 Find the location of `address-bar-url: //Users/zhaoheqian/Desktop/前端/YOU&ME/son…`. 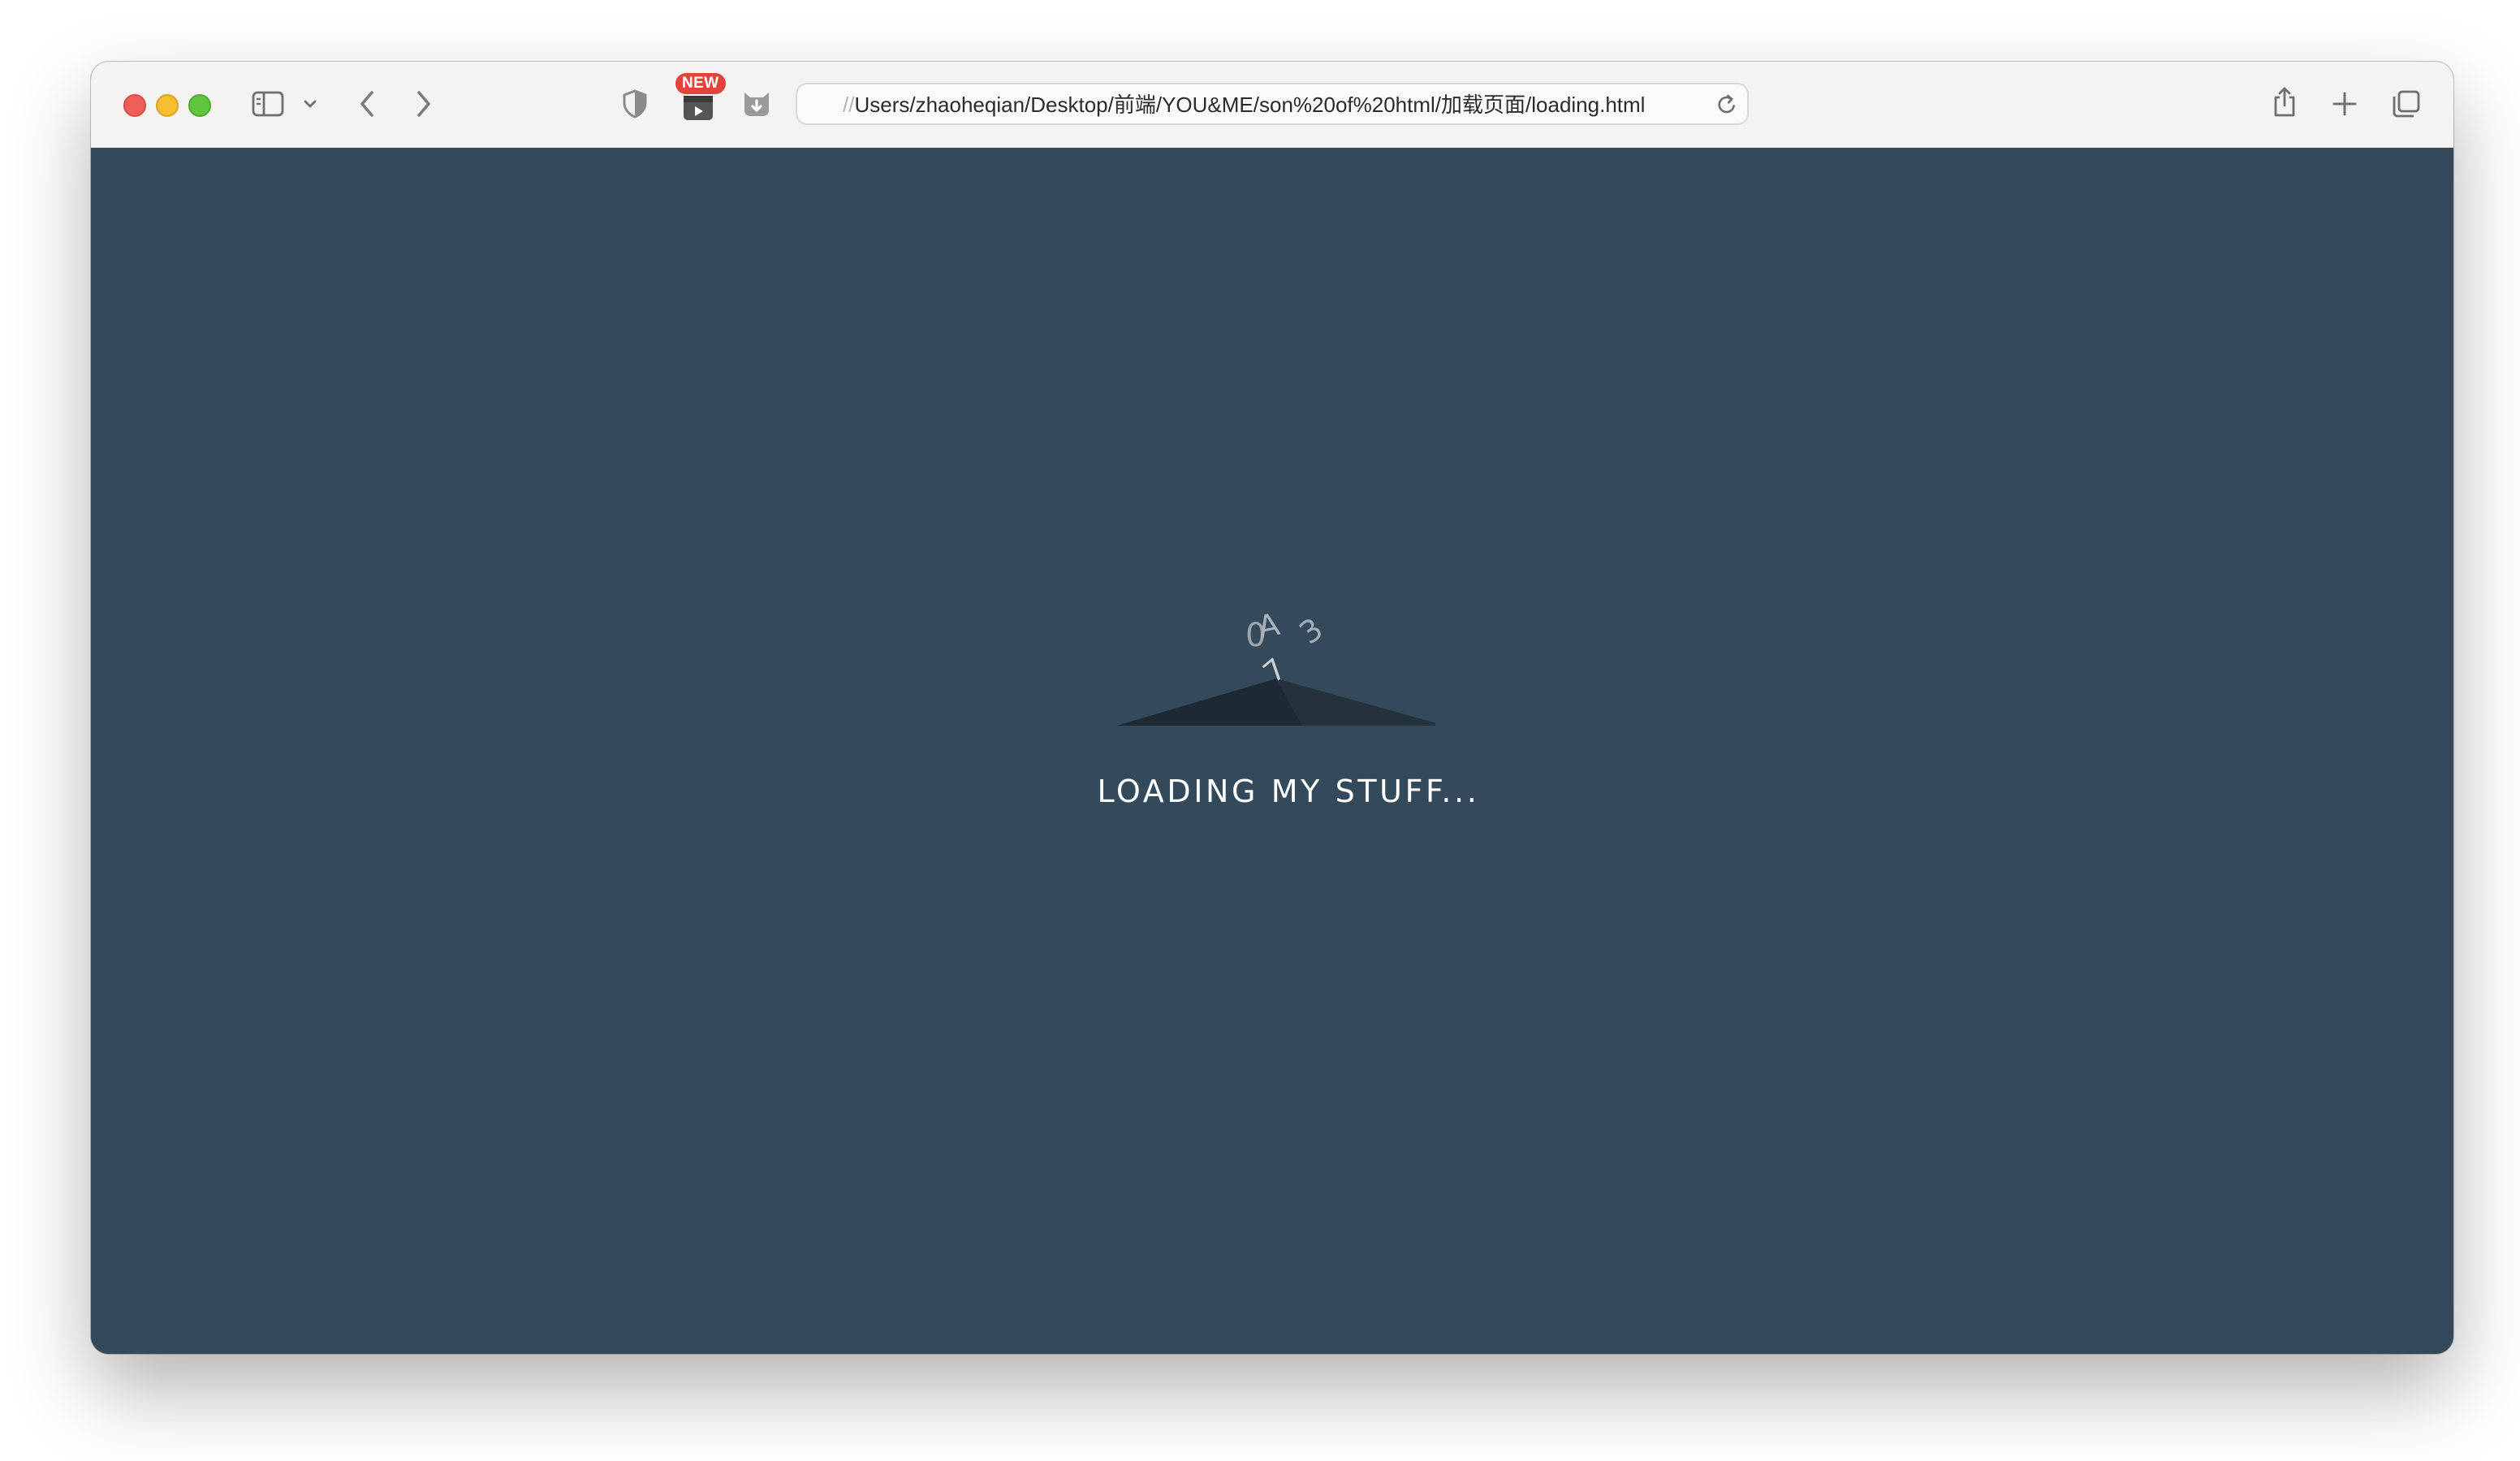

address-bar-url: //Users/zhaoheqian/Desktop/前端/YOU&ME/son… is located at coordinates (1273, 103).